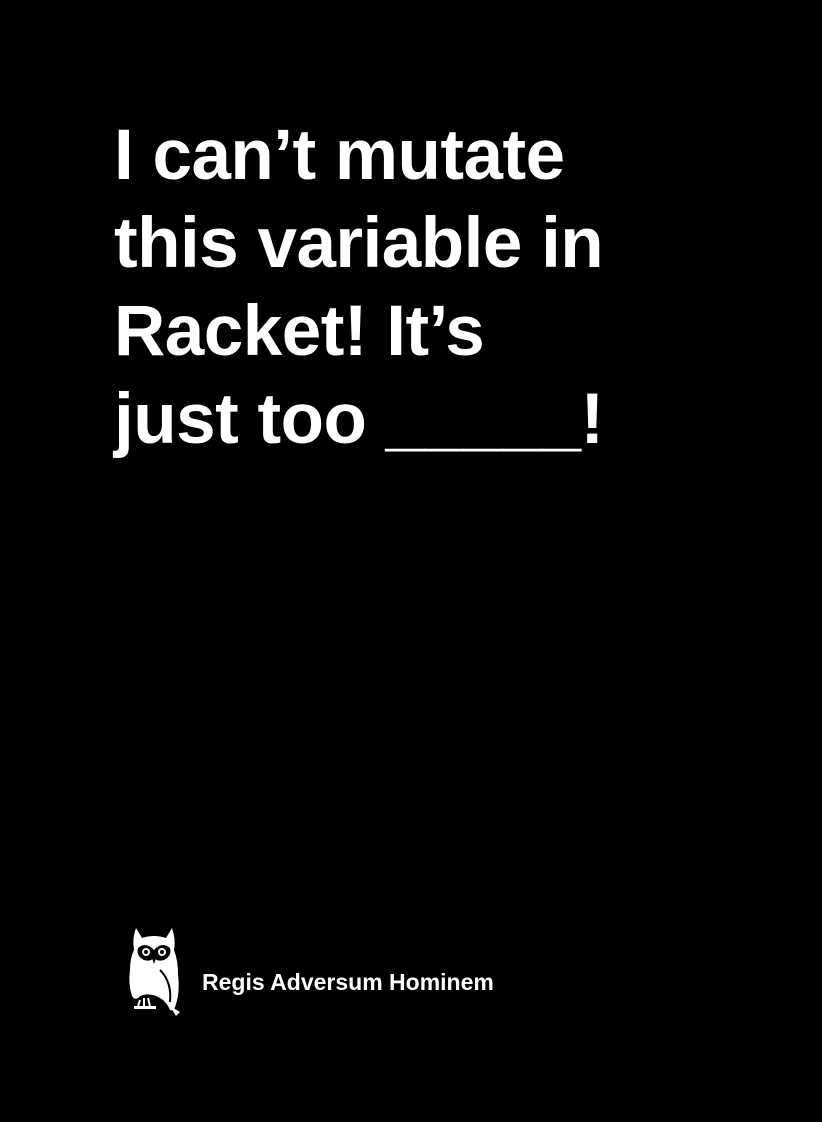 The height and width of the screenshot is (1122, 822). Describe the element at coordinates (359, 243) in the screenshot. I see `prompt-line-2: this variable in` at that location.